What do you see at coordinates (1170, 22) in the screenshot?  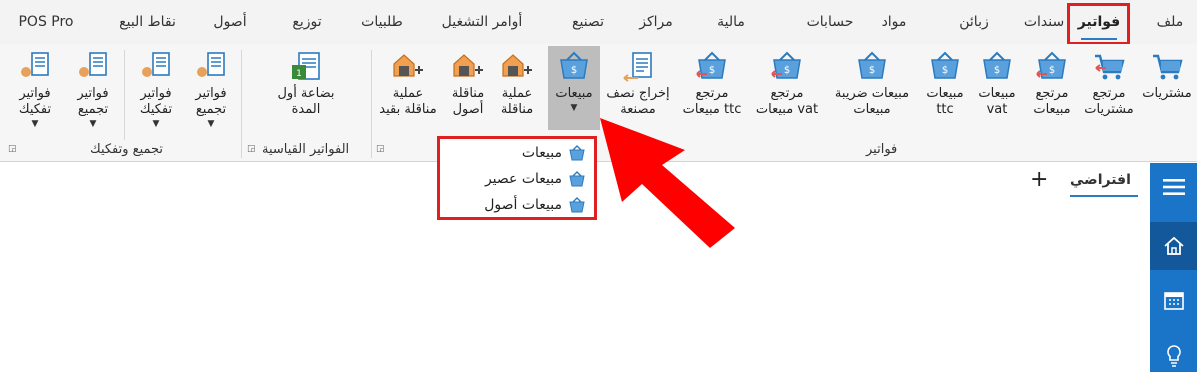 I see `tab-file: ملف` at bounding box center [1170, 22].